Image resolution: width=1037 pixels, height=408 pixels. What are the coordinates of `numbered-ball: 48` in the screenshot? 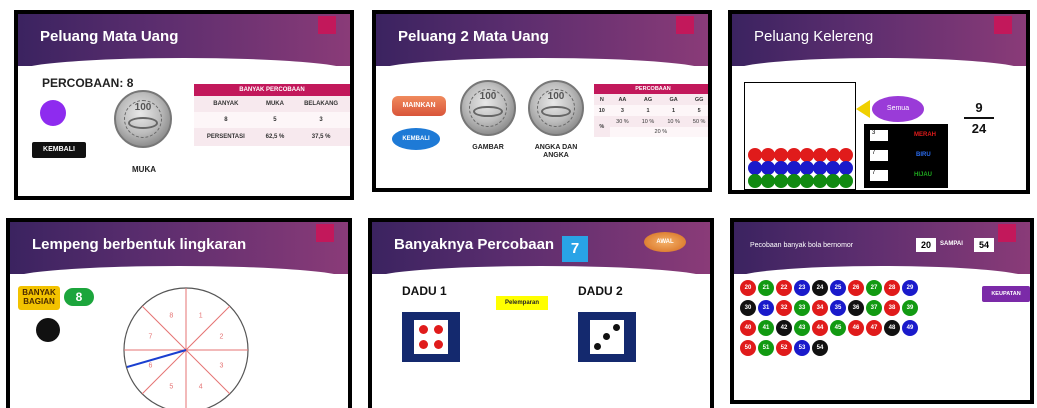 It's located at (892, 328).